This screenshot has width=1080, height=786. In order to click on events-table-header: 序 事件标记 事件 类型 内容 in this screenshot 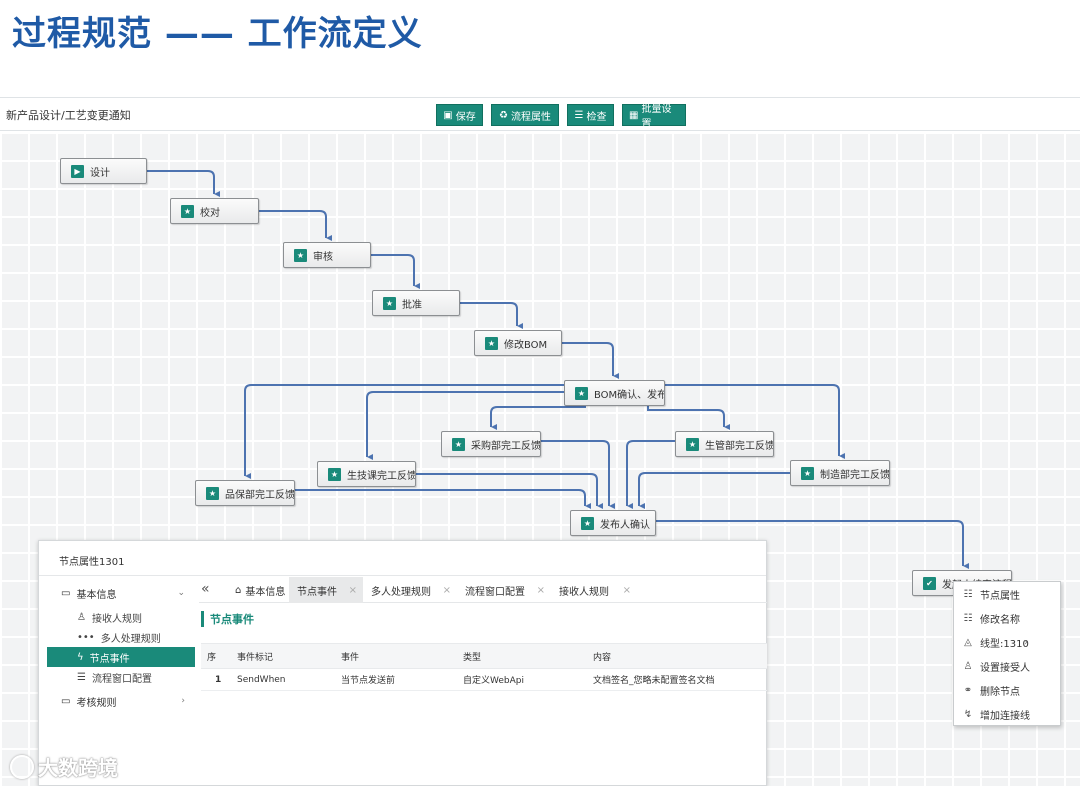, I will do `click(484, 656)`.